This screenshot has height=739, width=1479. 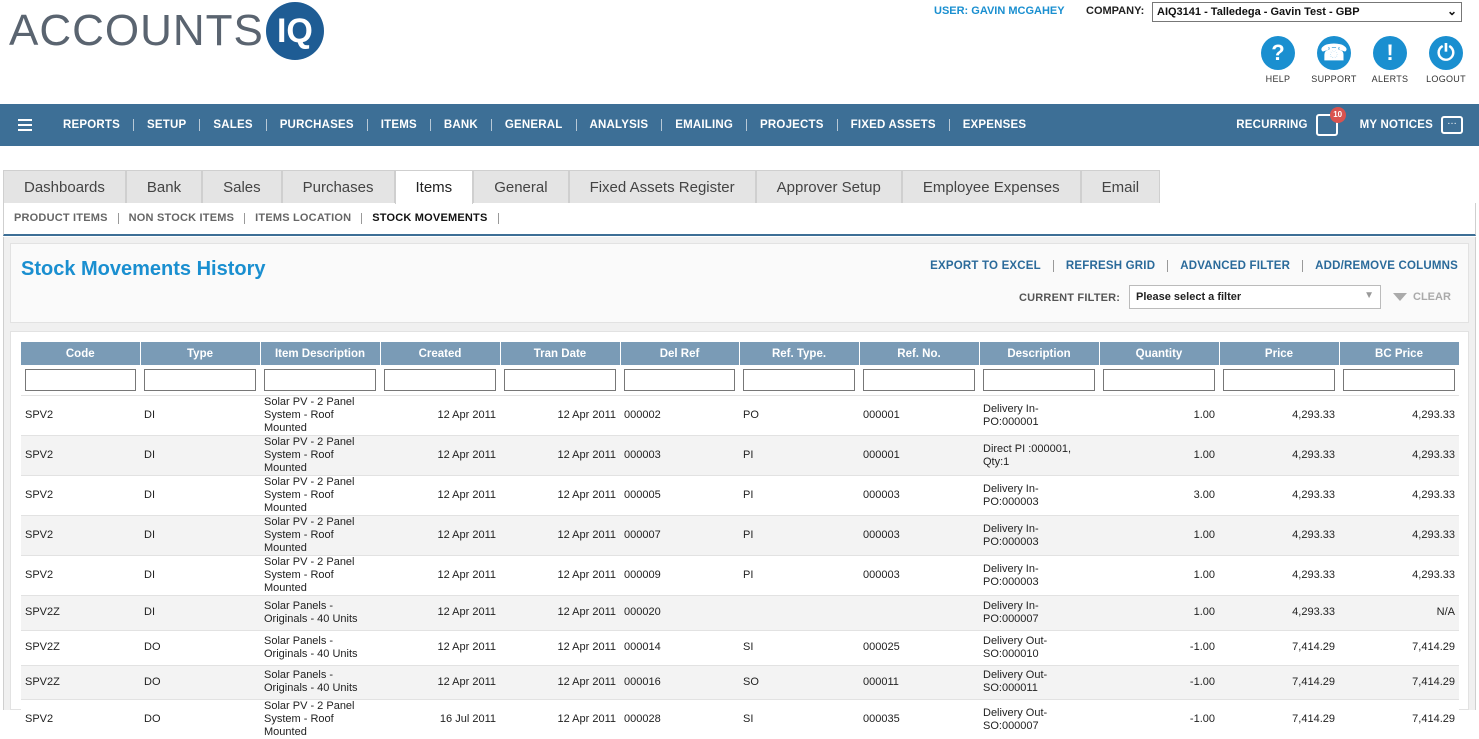 What do you see at coordinates (1307, 12) in the screenshot?
I see `company-select: AIQ3141 - Talledega - Gavin Test - GBP ⌄` at bounding box center [1307, 12].